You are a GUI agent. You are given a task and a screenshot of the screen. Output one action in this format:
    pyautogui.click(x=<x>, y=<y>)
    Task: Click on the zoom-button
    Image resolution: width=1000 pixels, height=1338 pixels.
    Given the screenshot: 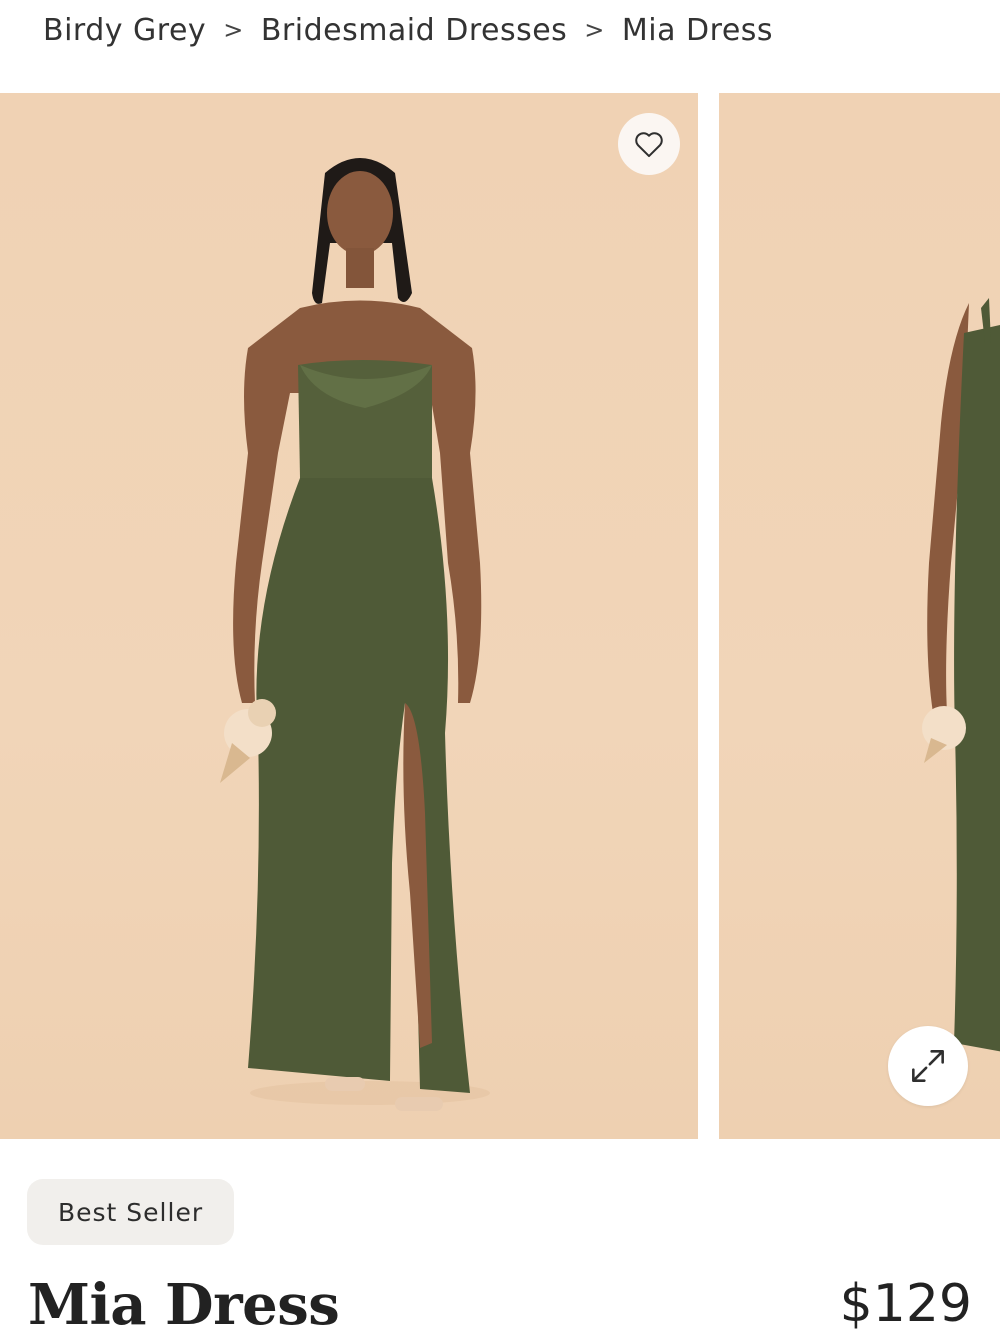 What is the action you would take?
    pyautogui.click(x=928, y=1066)
    